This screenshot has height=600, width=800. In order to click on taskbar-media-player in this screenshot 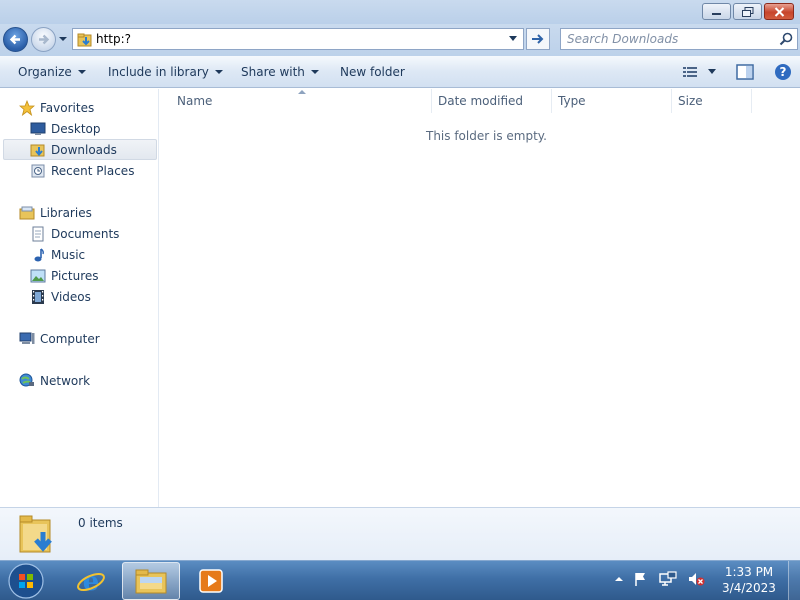, I will do `click(211, 581)`.